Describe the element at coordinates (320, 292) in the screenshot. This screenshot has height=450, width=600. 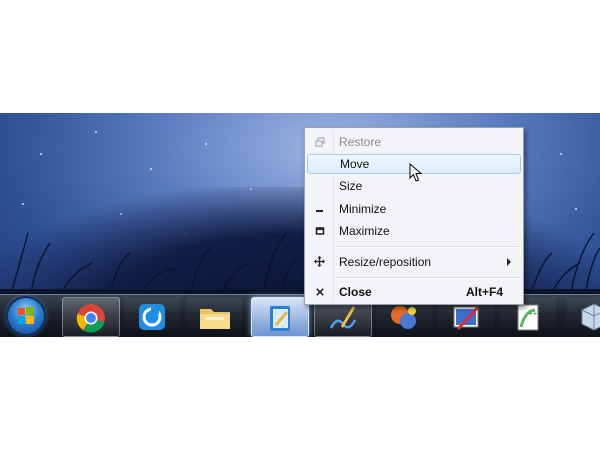
I see `close-x-icon` at that location.